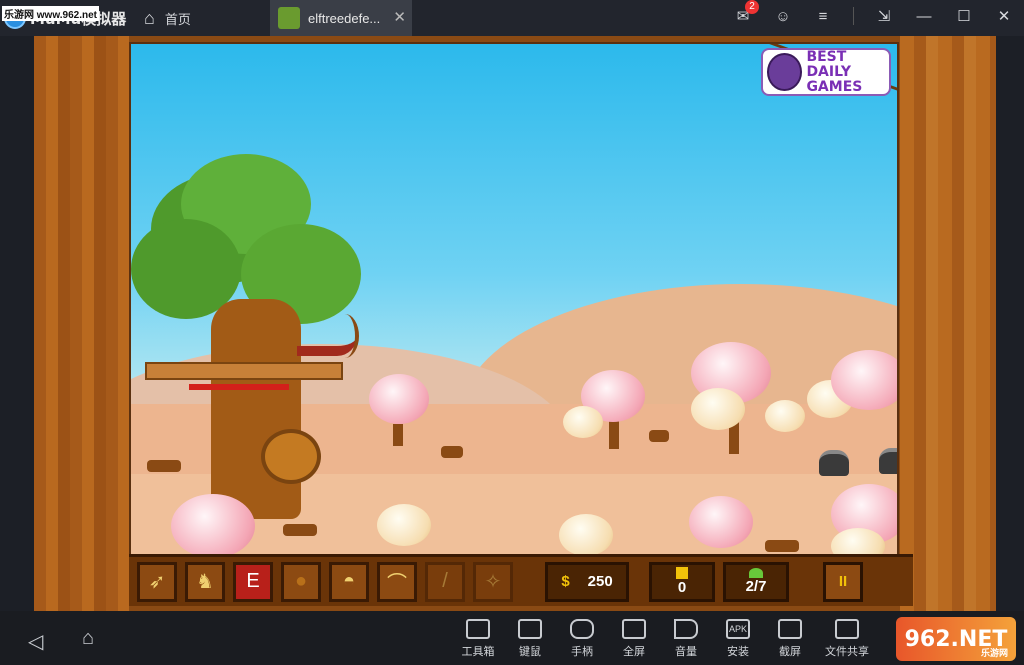  I want to click on golden-helmet-icon: ◓, so click(349, 581).